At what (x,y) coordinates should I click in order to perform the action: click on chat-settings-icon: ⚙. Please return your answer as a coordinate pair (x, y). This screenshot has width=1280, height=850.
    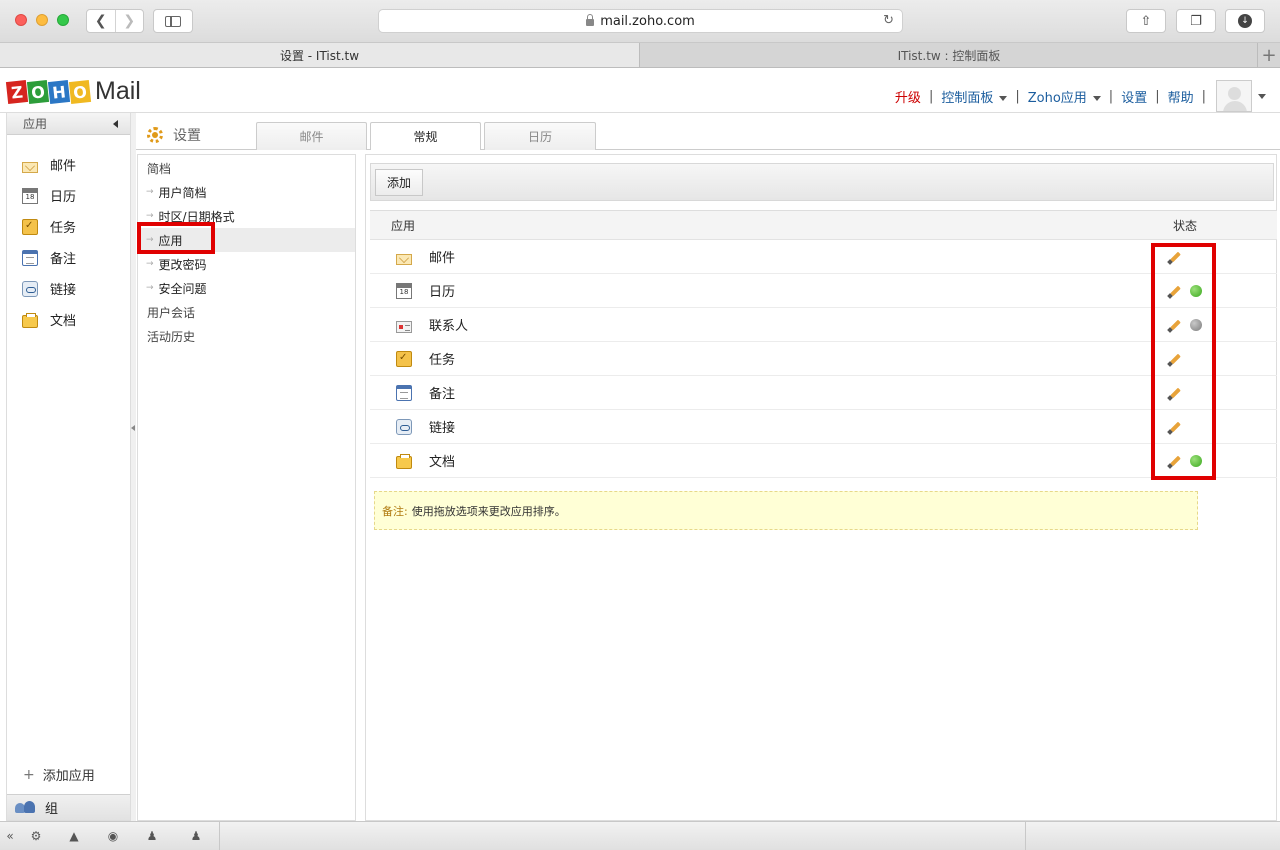
    Looking at the image, I should click on (36, 836).